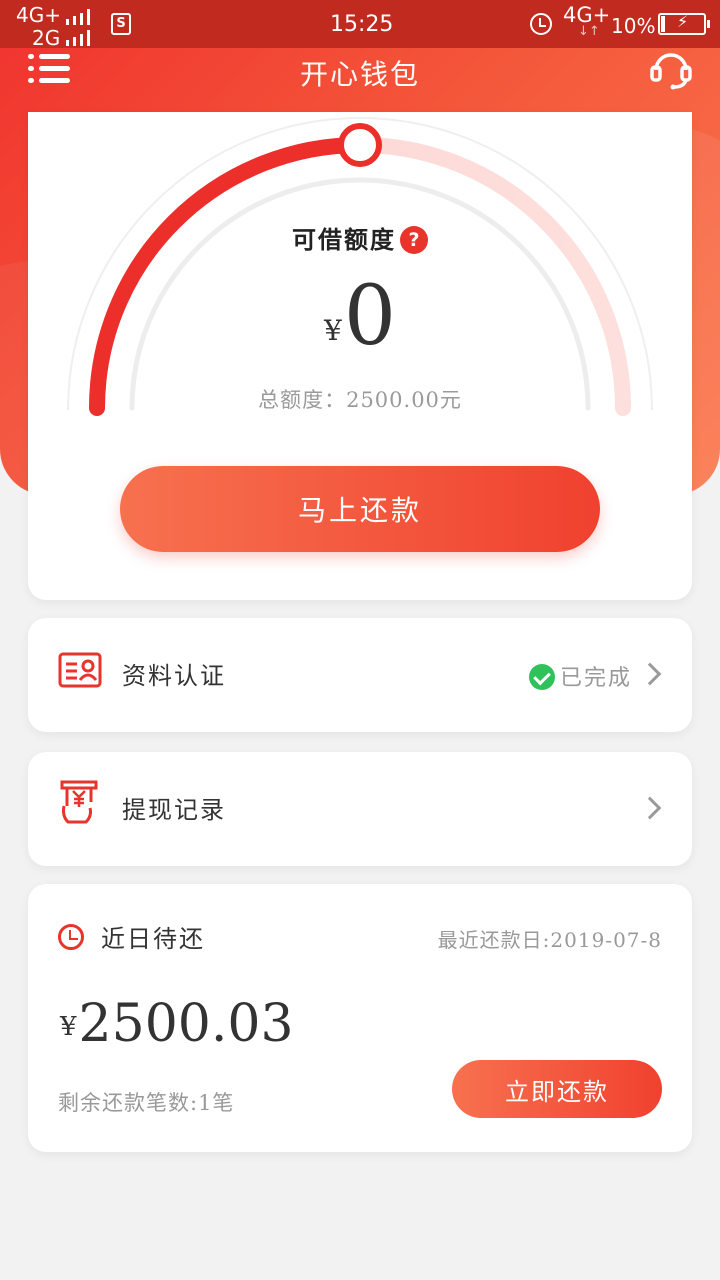 Image resolution: width=720 pixels, height=1280 pixels. I want to click on recent-repayment-date: 最近还款日:2019-07-8, so click(549, 940).